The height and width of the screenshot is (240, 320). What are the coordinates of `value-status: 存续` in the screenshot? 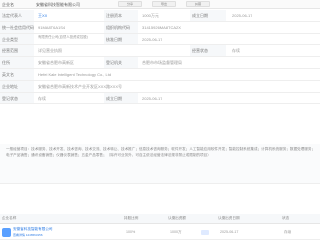 It's located at (236, 51).